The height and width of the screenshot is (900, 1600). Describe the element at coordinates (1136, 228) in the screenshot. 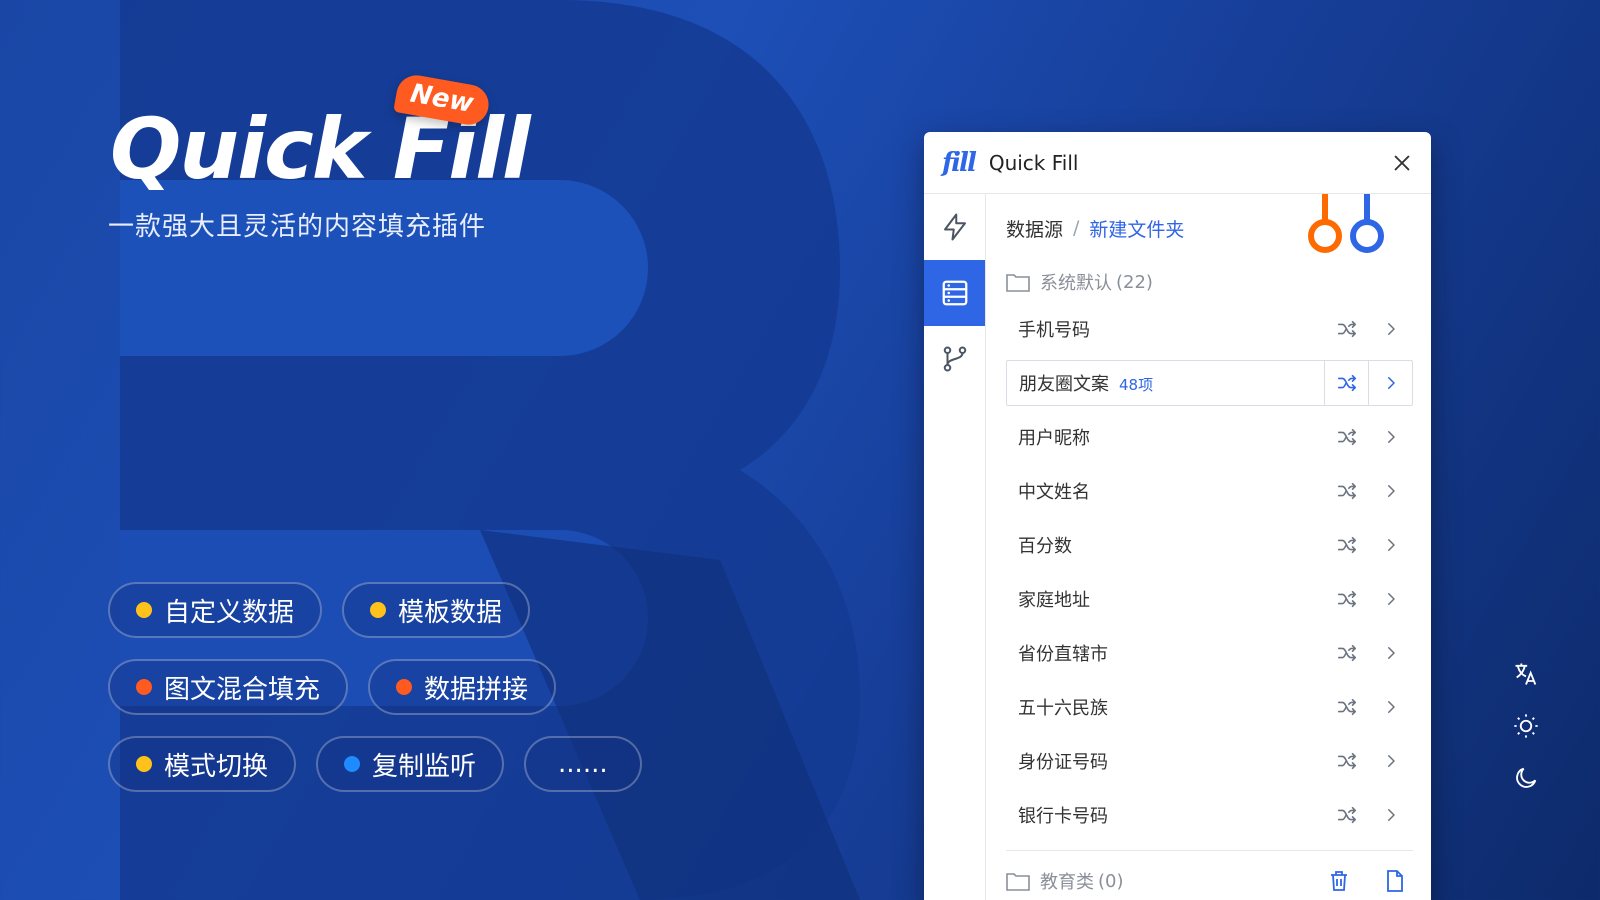

I see `breadcrumb-current: 新建文件夹` at that location.